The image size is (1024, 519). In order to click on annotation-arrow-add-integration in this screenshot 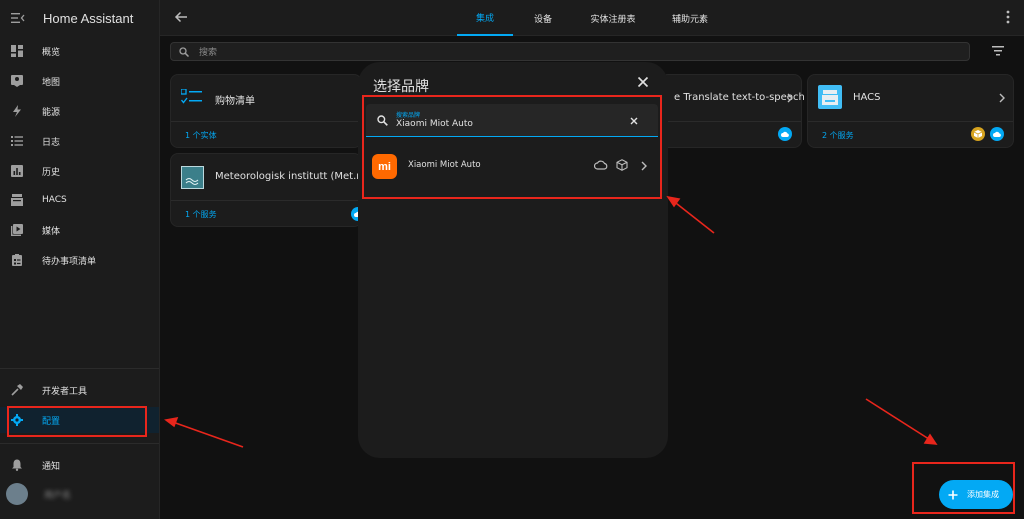, I will do `click(899, 420)`.